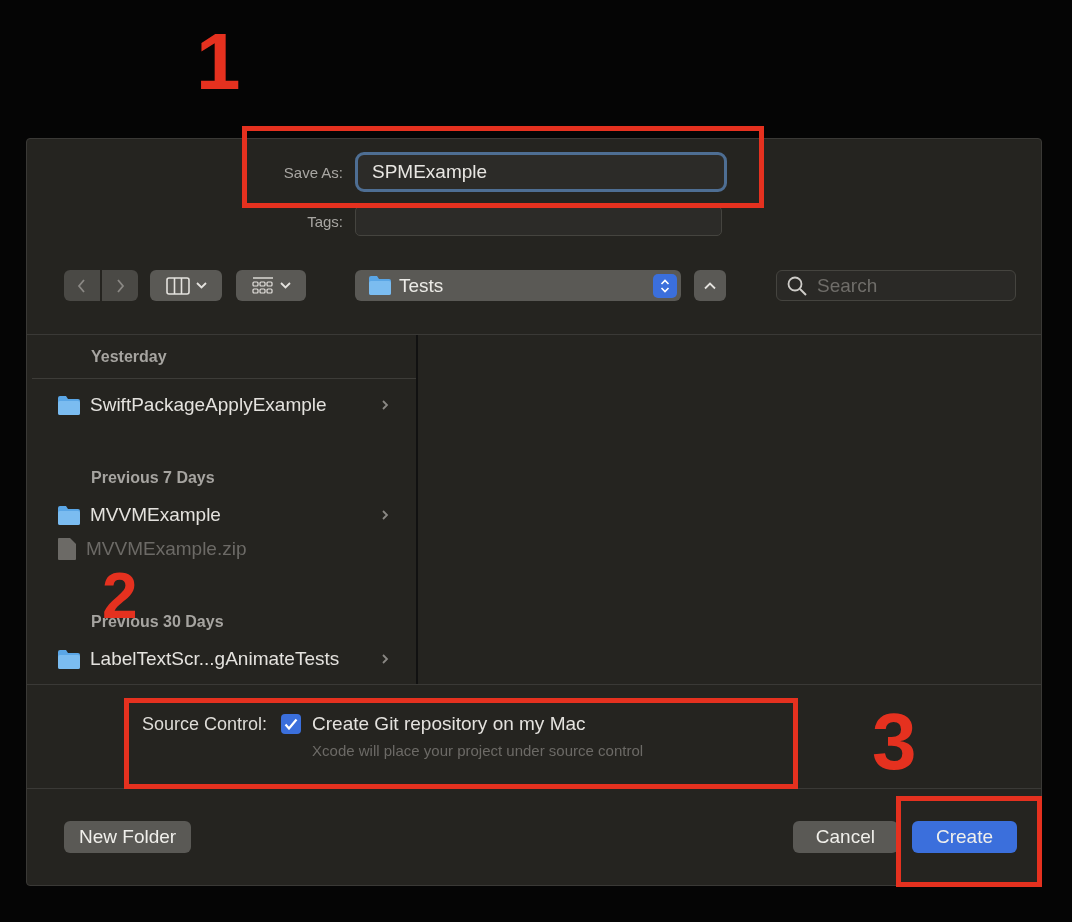 Image resolution: width=1072 pixels, height=922 pixels. I want to click on stepper-icon, so click(665, 285).